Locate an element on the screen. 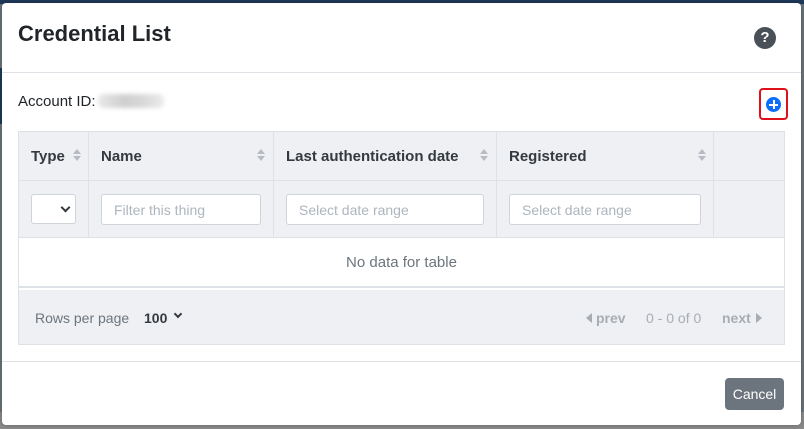 The height and width of the screenshot is (429, 804). caret-left-icon is located at coordinates (589, 318).